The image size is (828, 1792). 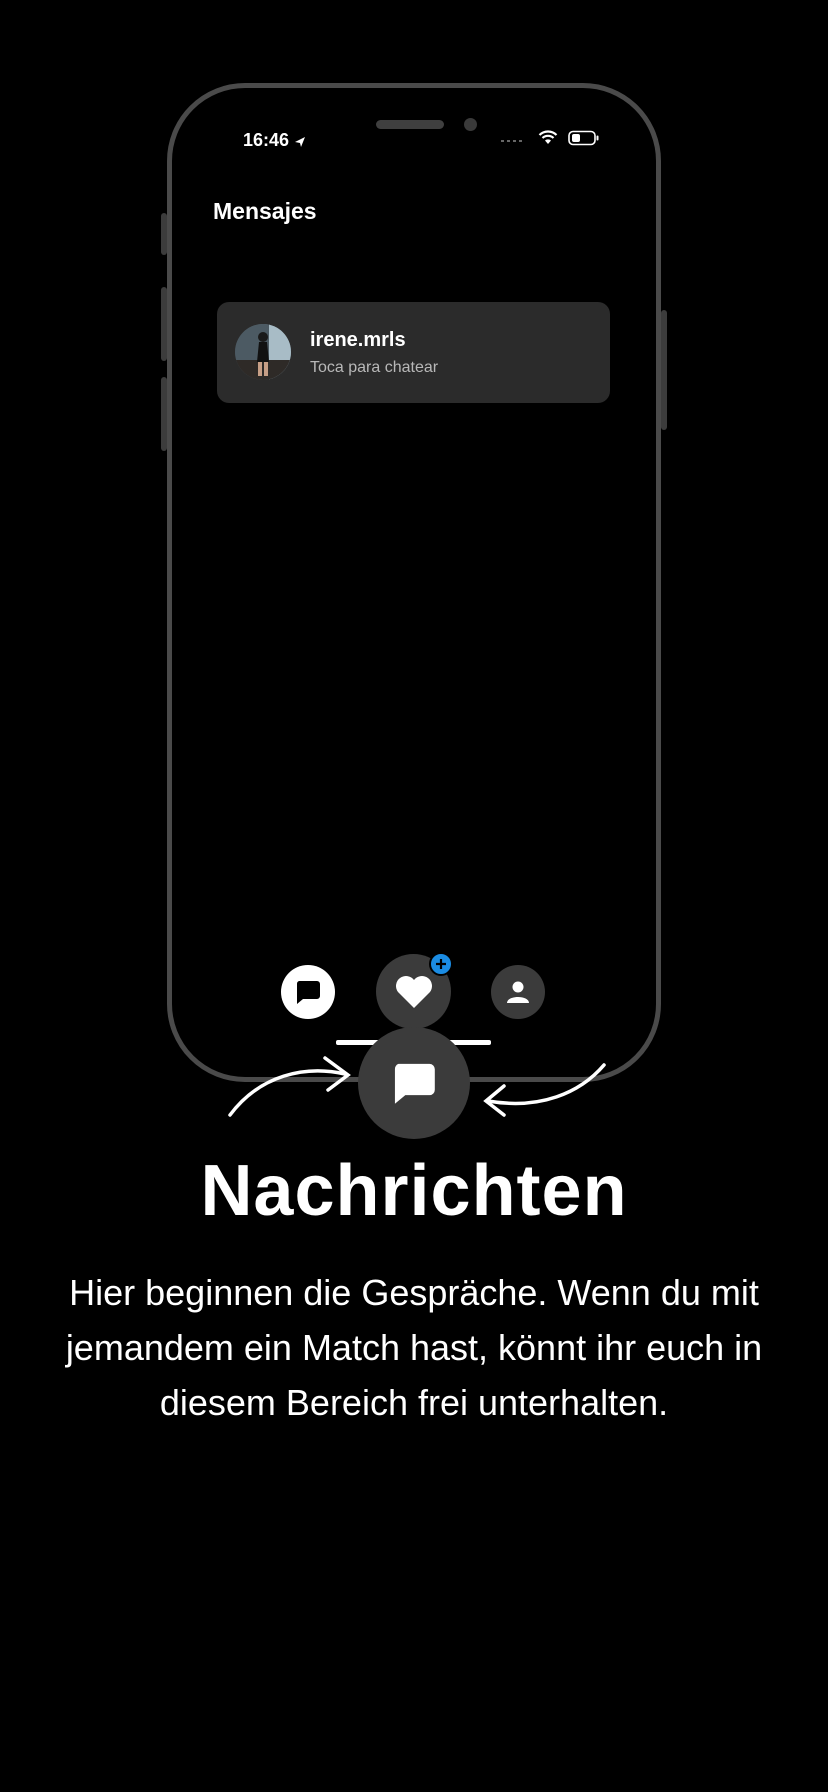 What do you see at coordinates (544, 1090) in the screenshot?
I see `arrow-right-icon` at bounding box center [544, 1090].